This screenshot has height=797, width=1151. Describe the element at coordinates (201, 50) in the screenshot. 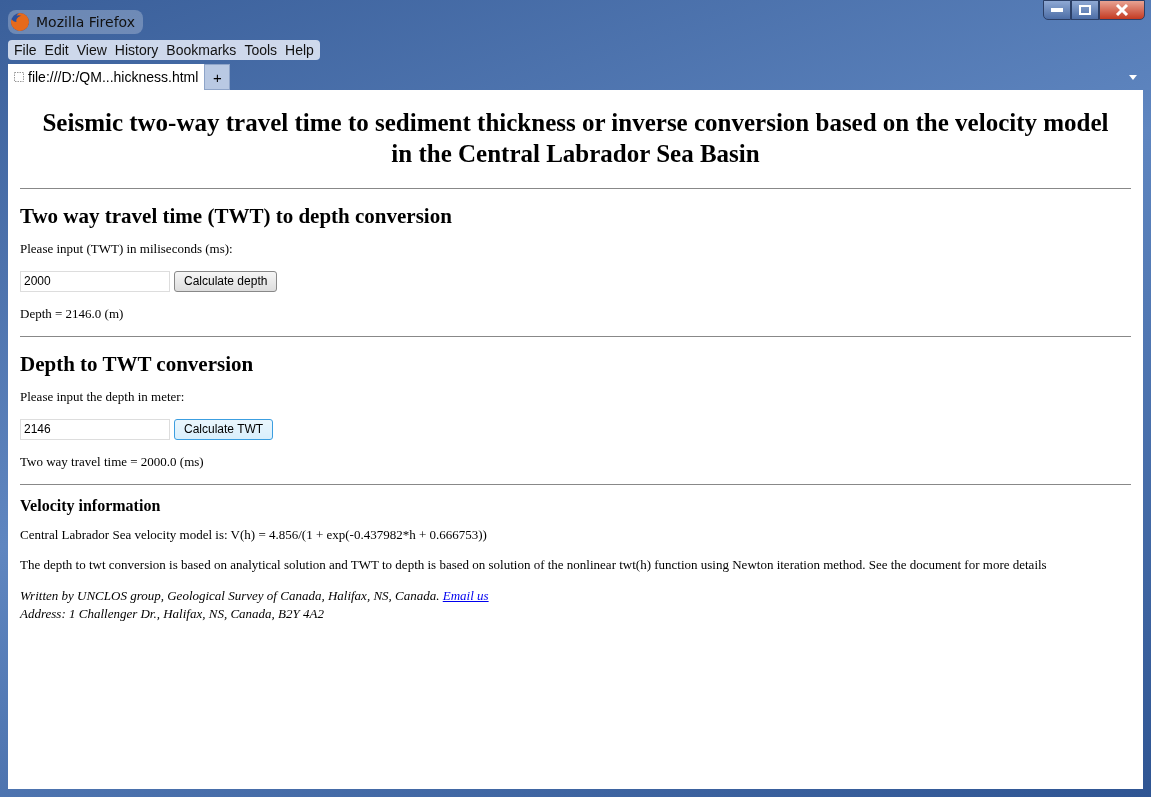

I see `menu-item: Bookmarks` at that location.